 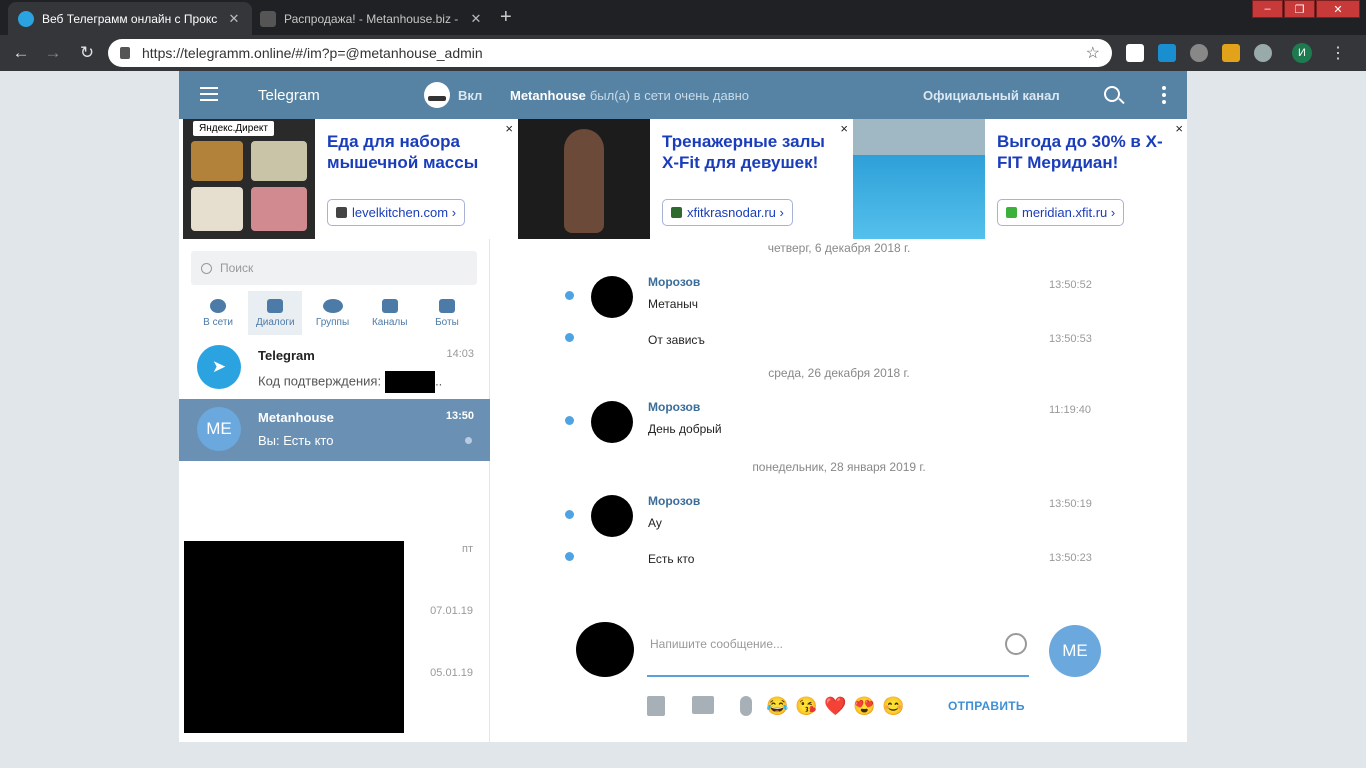 I want to click on maximize-icon: ❐, so click(x=1299, y=9).